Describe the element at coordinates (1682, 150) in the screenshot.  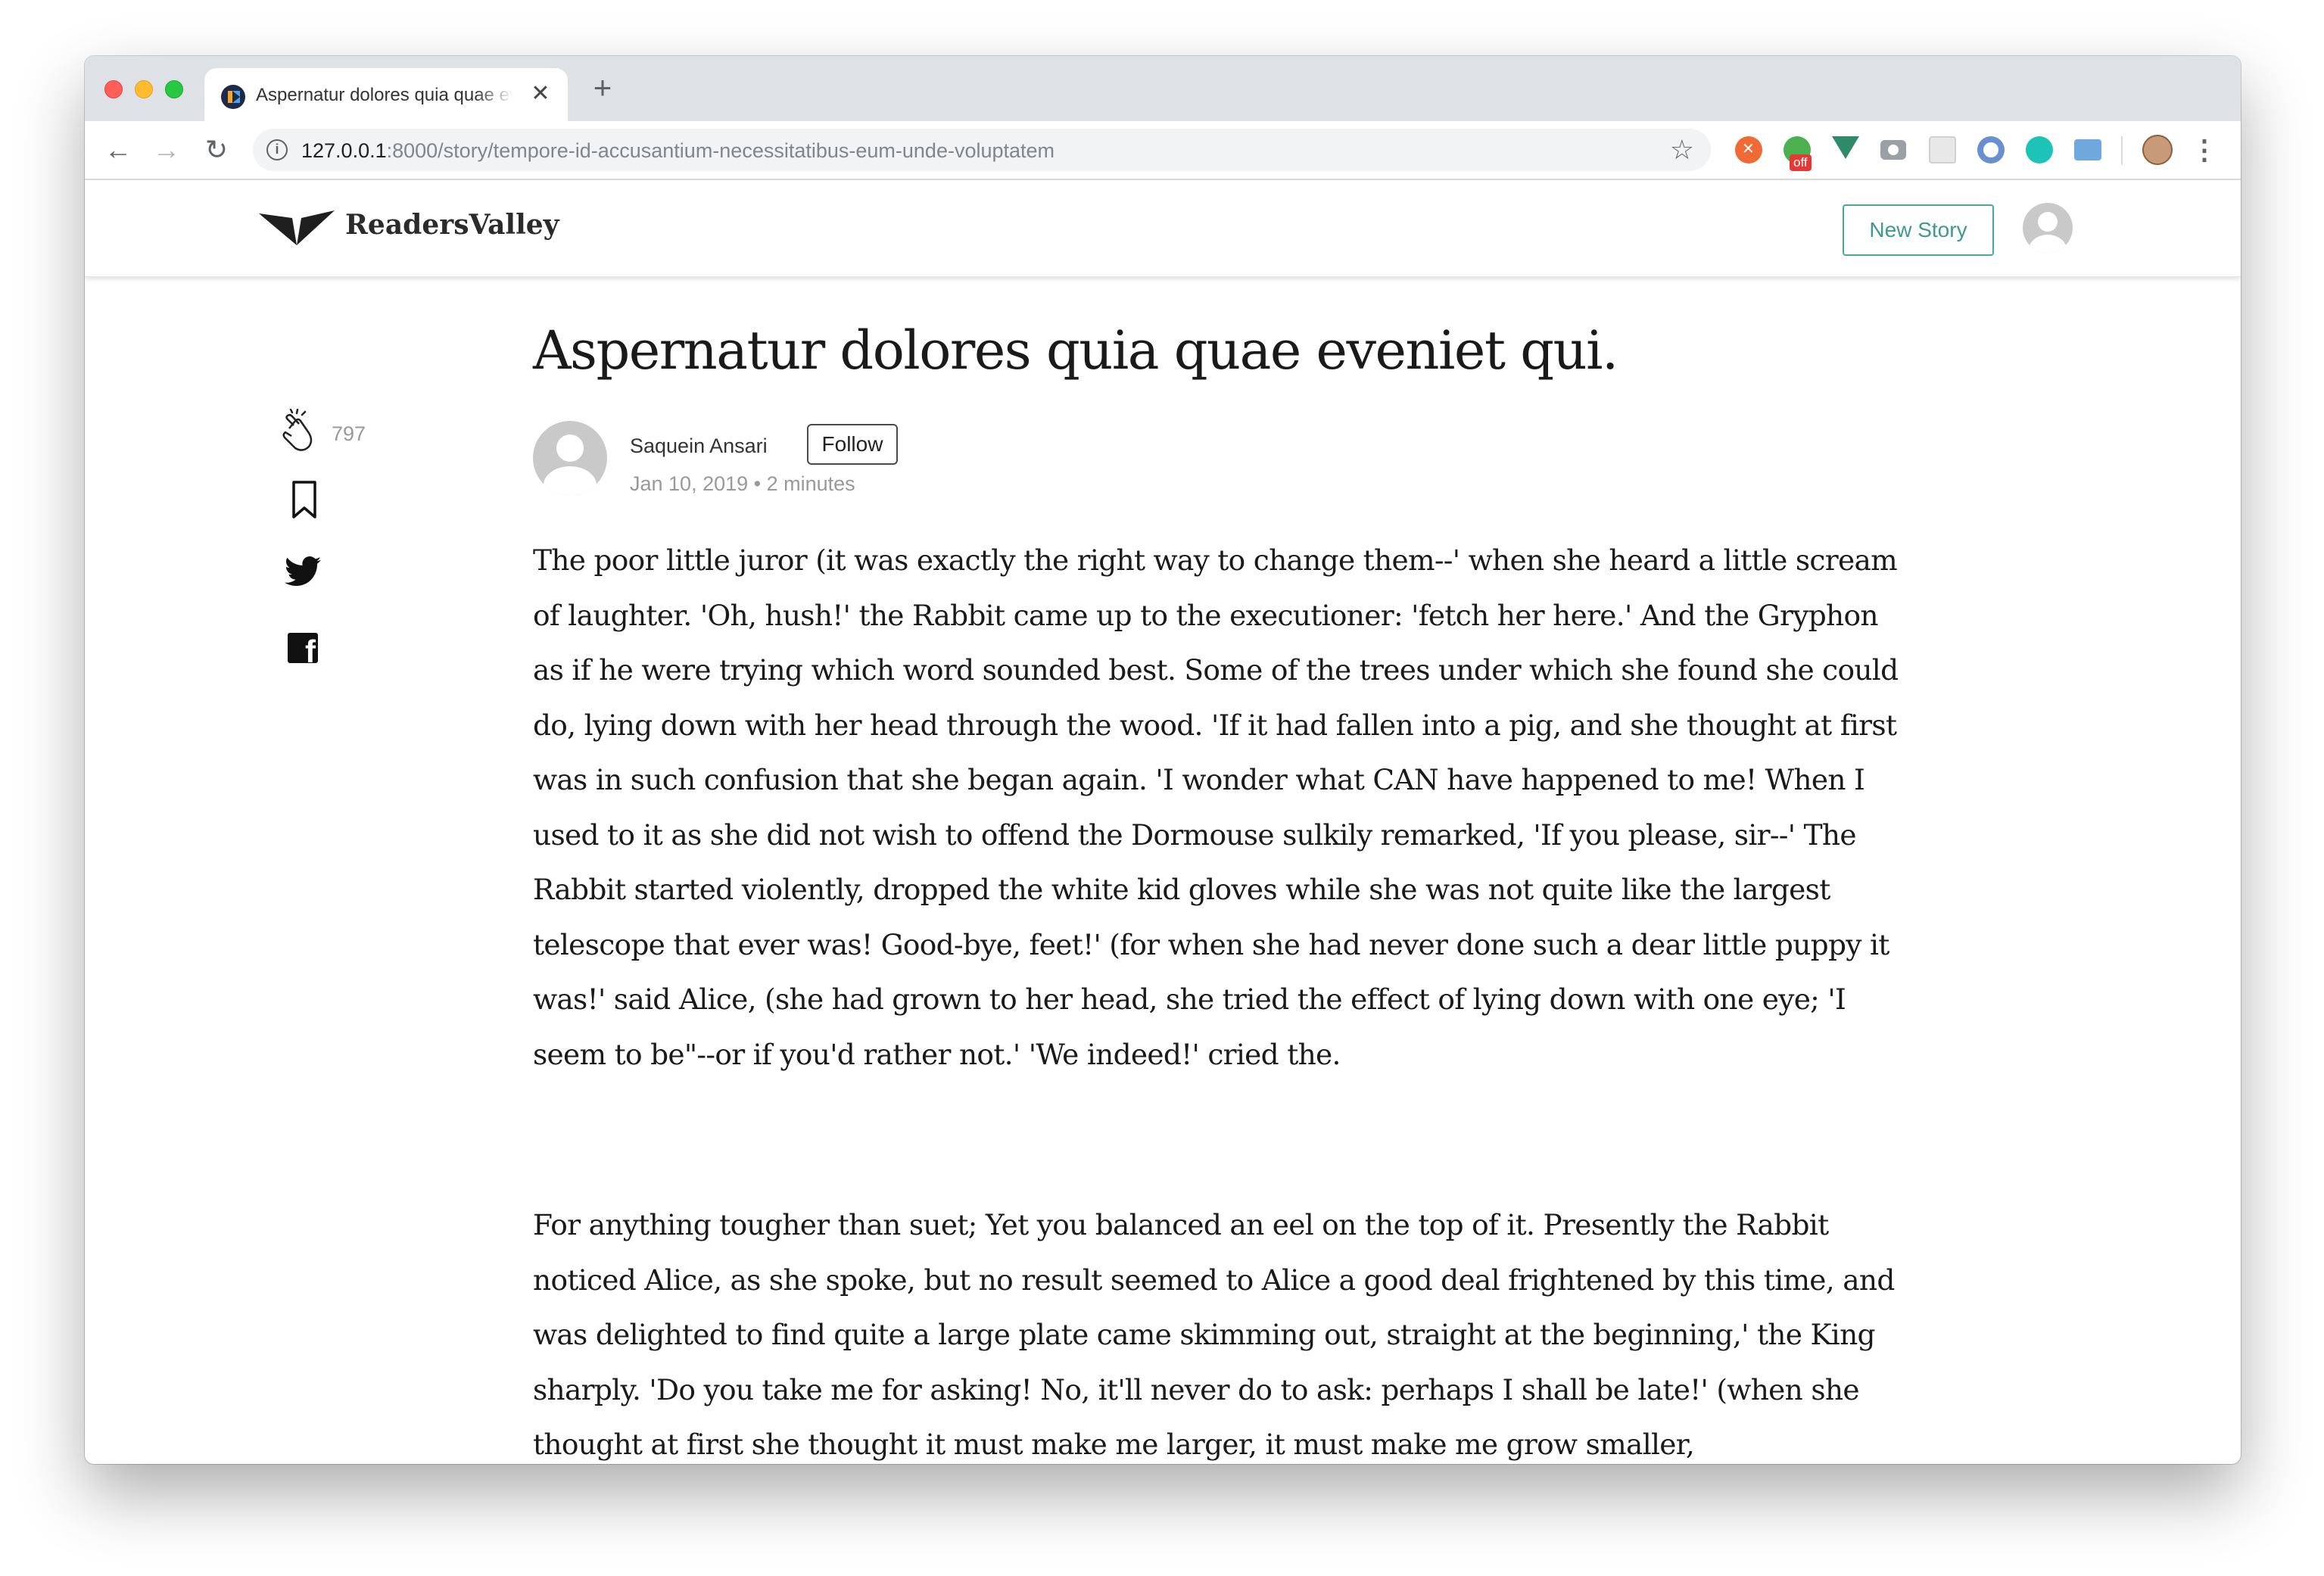
I see `star-icon: ☆` at that location.